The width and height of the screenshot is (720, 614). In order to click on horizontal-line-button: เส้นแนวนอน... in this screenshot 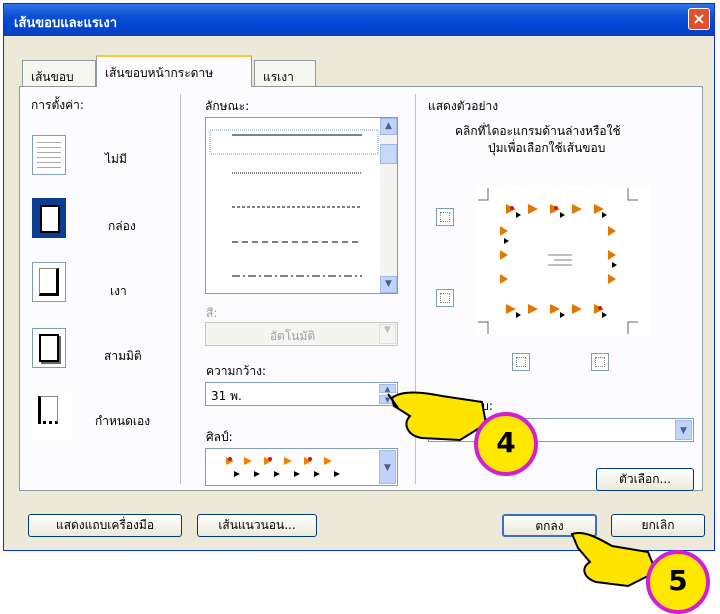, I will do `click(257, 525)`.